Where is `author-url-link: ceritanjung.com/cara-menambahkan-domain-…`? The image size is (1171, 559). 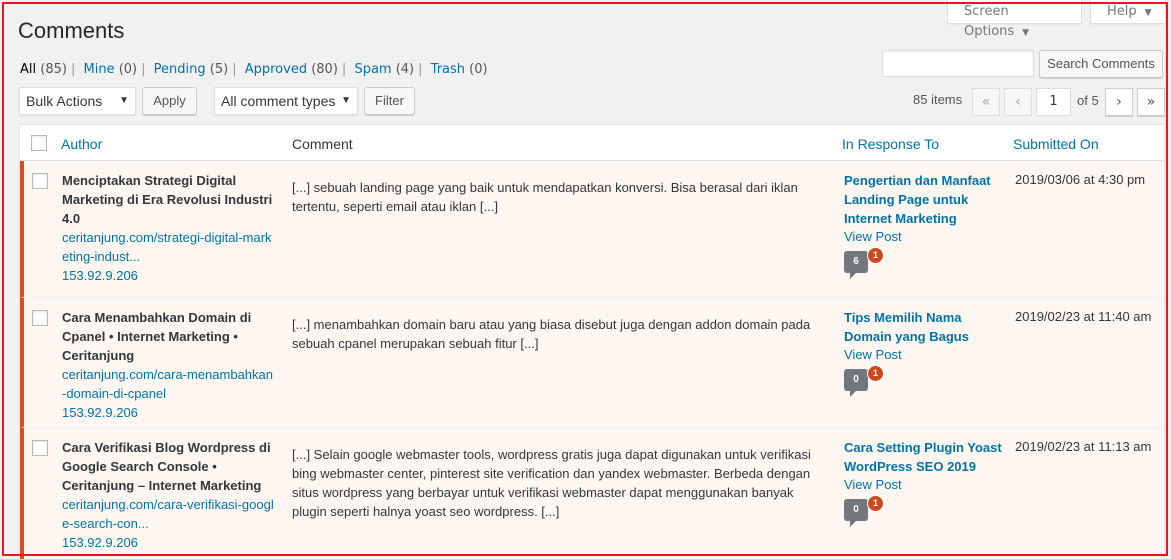 author-url-link: ceritanjung.com/cara-menambahkan-domain-… is located at coordinates (168, 384).